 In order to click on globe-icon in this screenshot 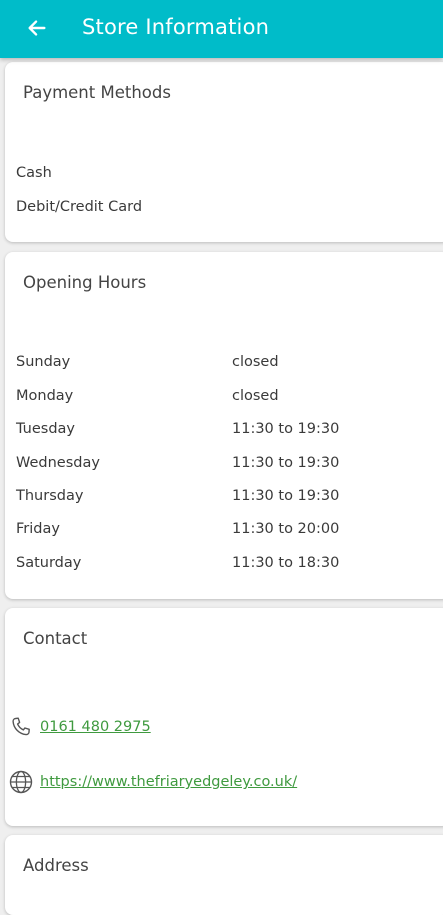, I will do `click(21, 782)`.